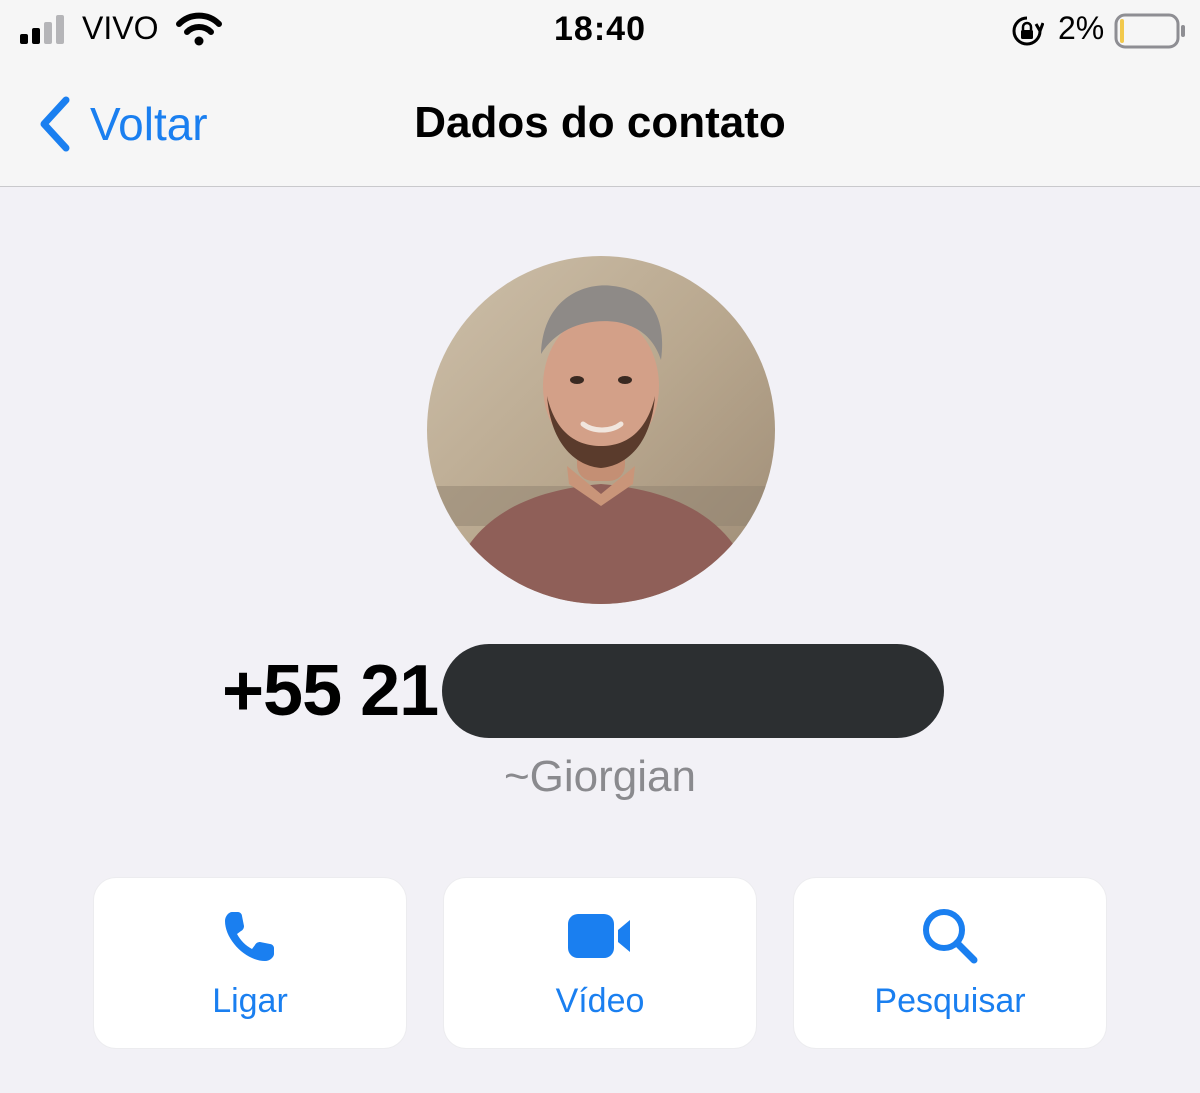 This screenshot has width=1200, height=1093. Describe the element at coordinates (600, 963) in the screenshot. I see `video-button: Vídeo` at that location.